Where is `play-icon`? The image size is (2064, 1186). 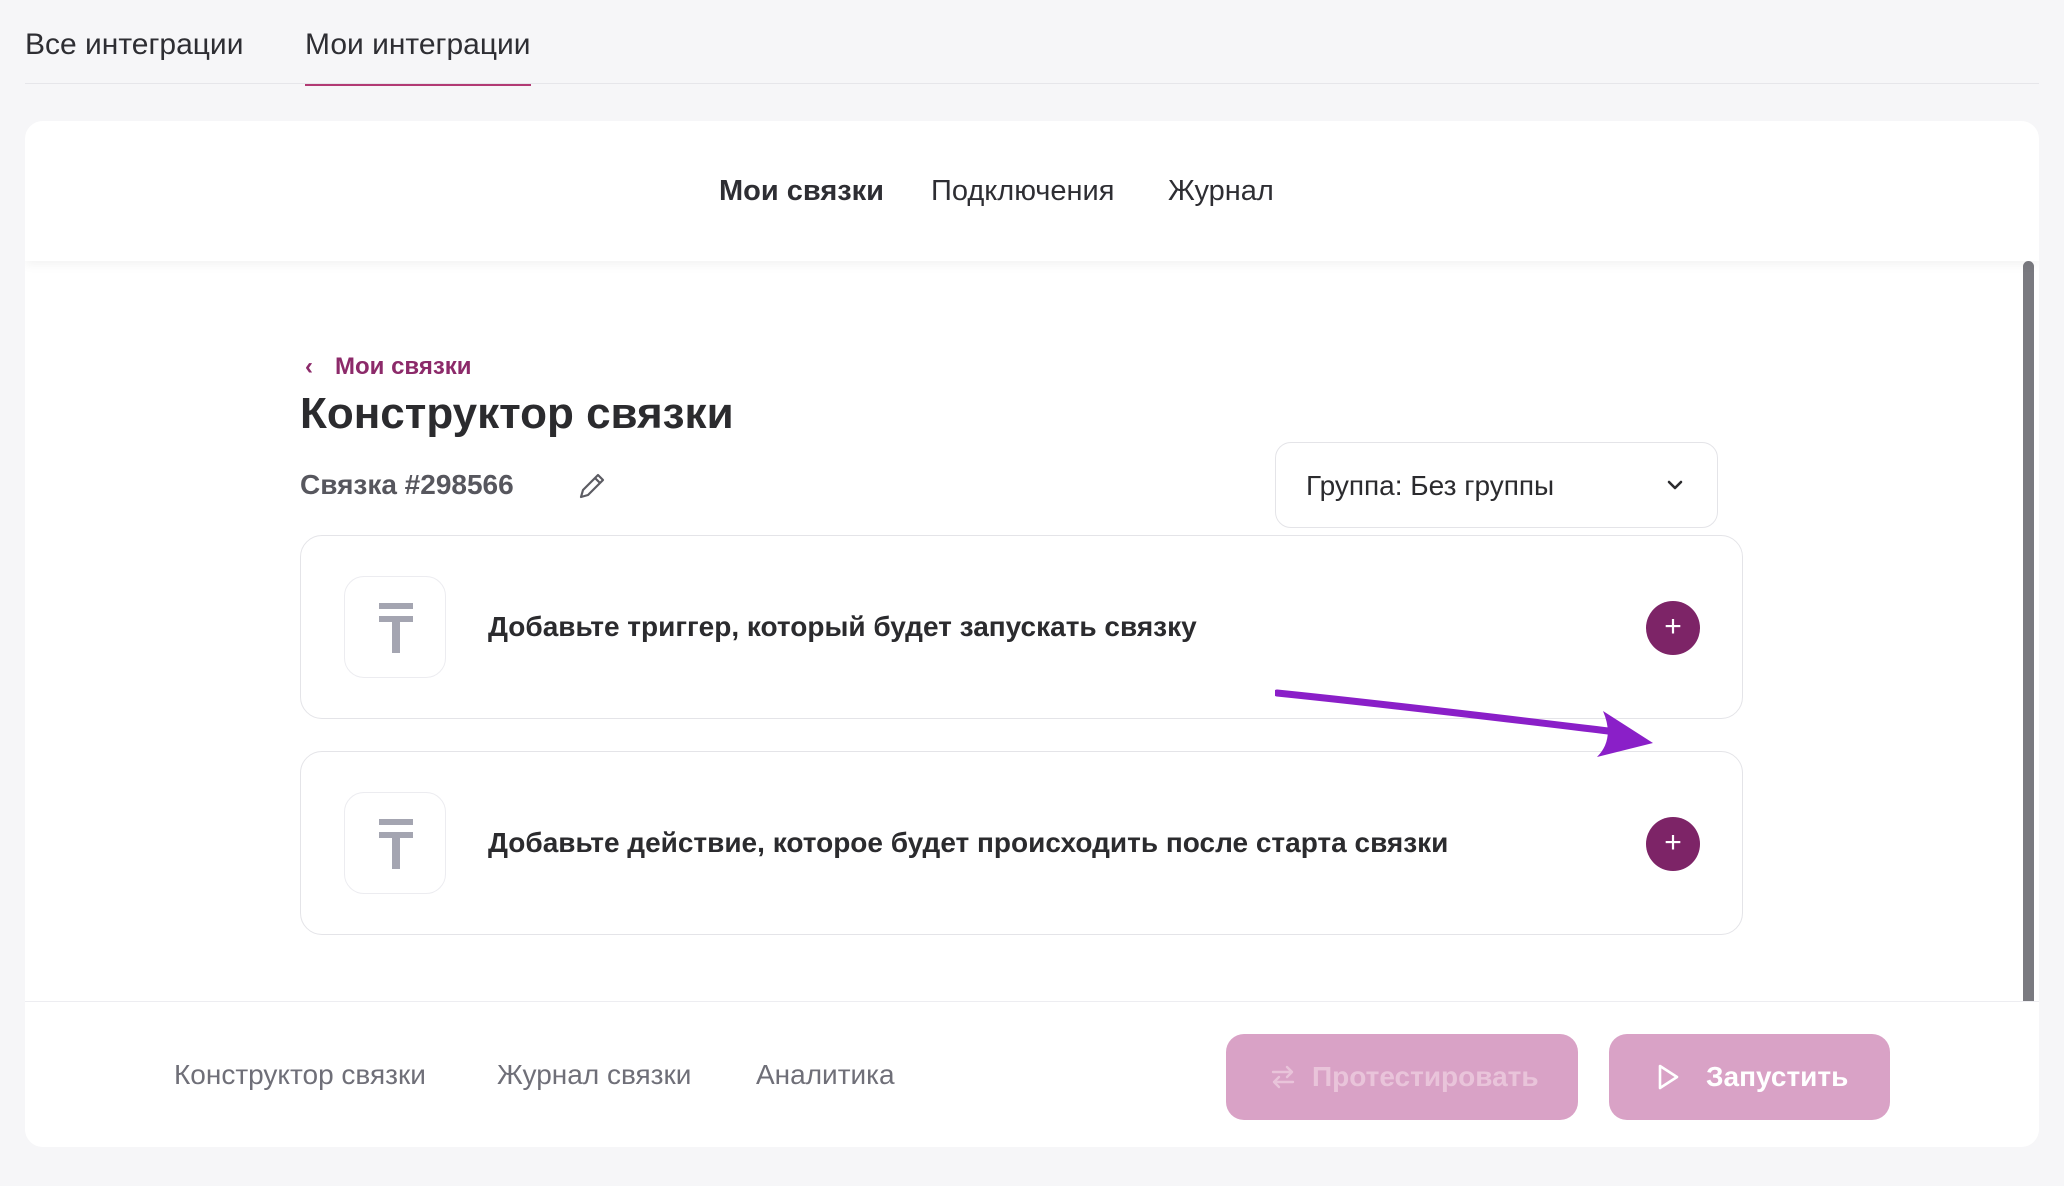 play-icon is located at coordinates (1668, 1080).